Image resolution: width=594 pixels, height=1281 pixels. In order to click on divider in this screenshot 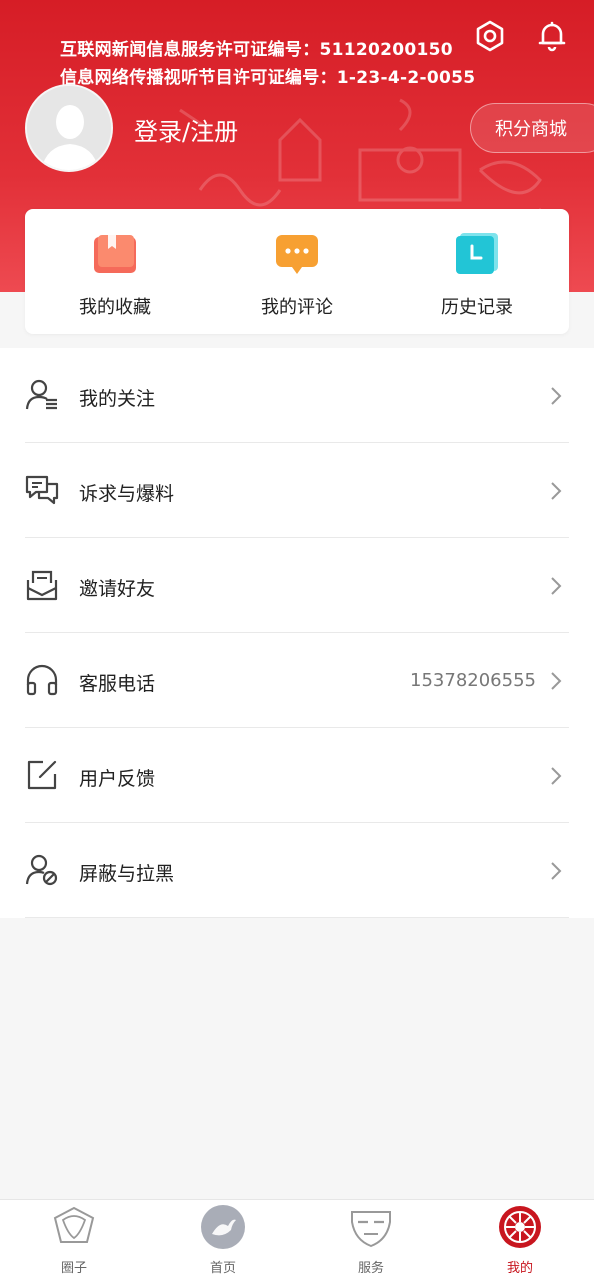, I will do `click(297, 917)`.